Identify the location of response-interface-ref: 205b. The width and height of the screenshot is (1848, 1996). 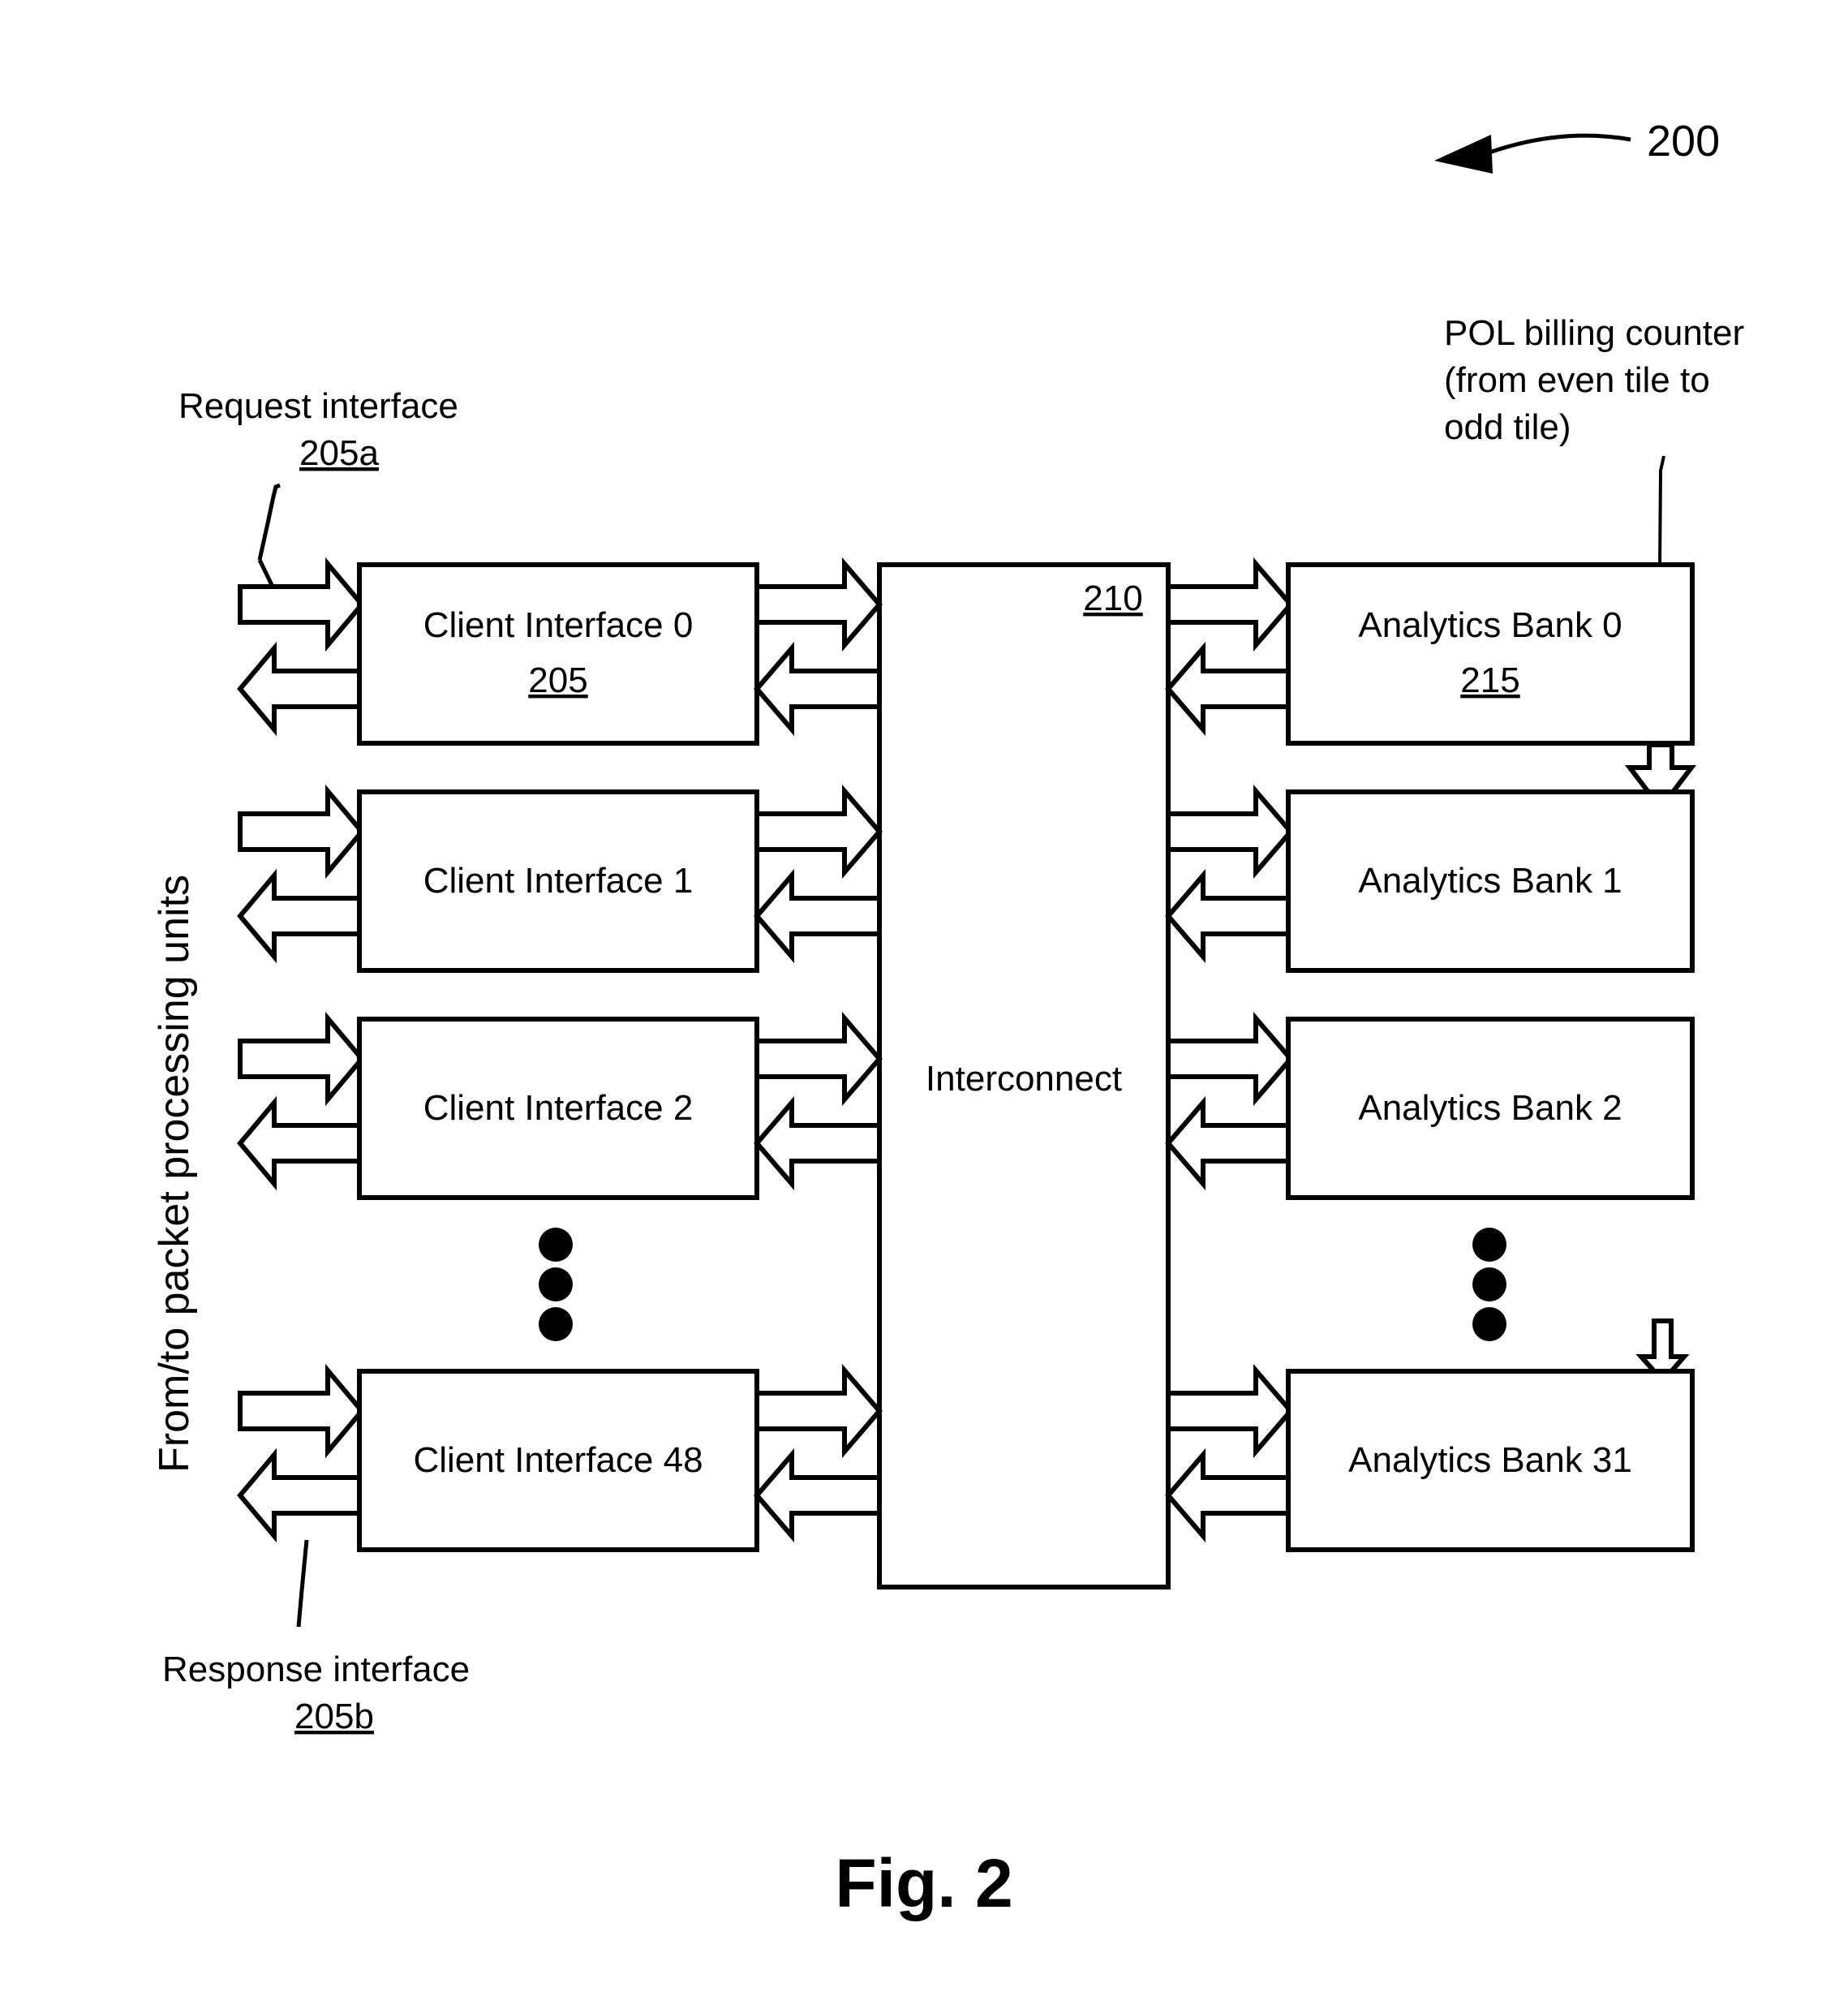
(334, 1716).